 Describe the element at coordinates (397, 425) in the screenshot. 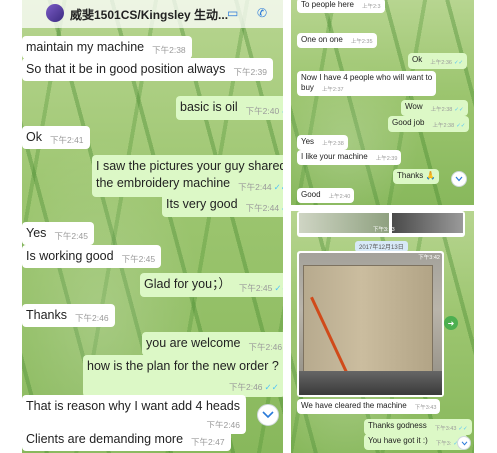

I see `message-text: Thanks godness` at that location.